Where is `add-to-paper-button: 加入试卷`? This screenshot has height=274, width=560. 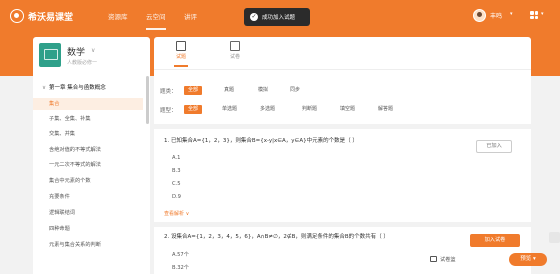
add-to-paper-button: 加入试卷 is located at coordinates (495, 240).